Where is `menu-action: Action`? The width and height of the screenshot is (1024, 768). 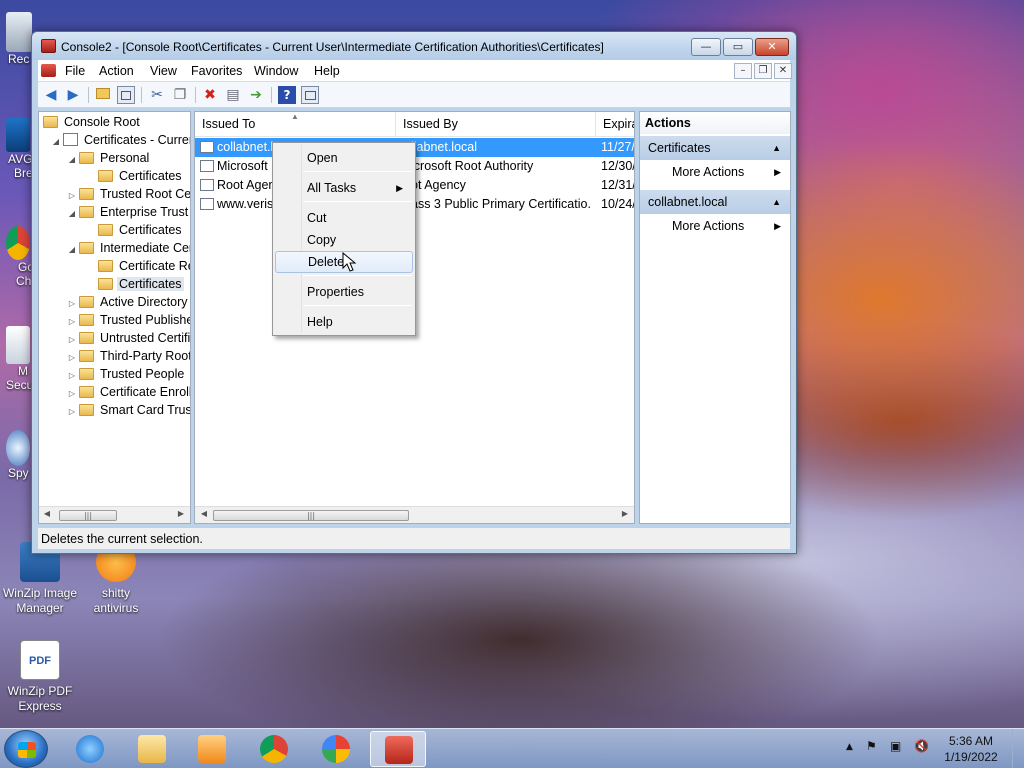
menu-action: Action is located at coordinates (116, 71).